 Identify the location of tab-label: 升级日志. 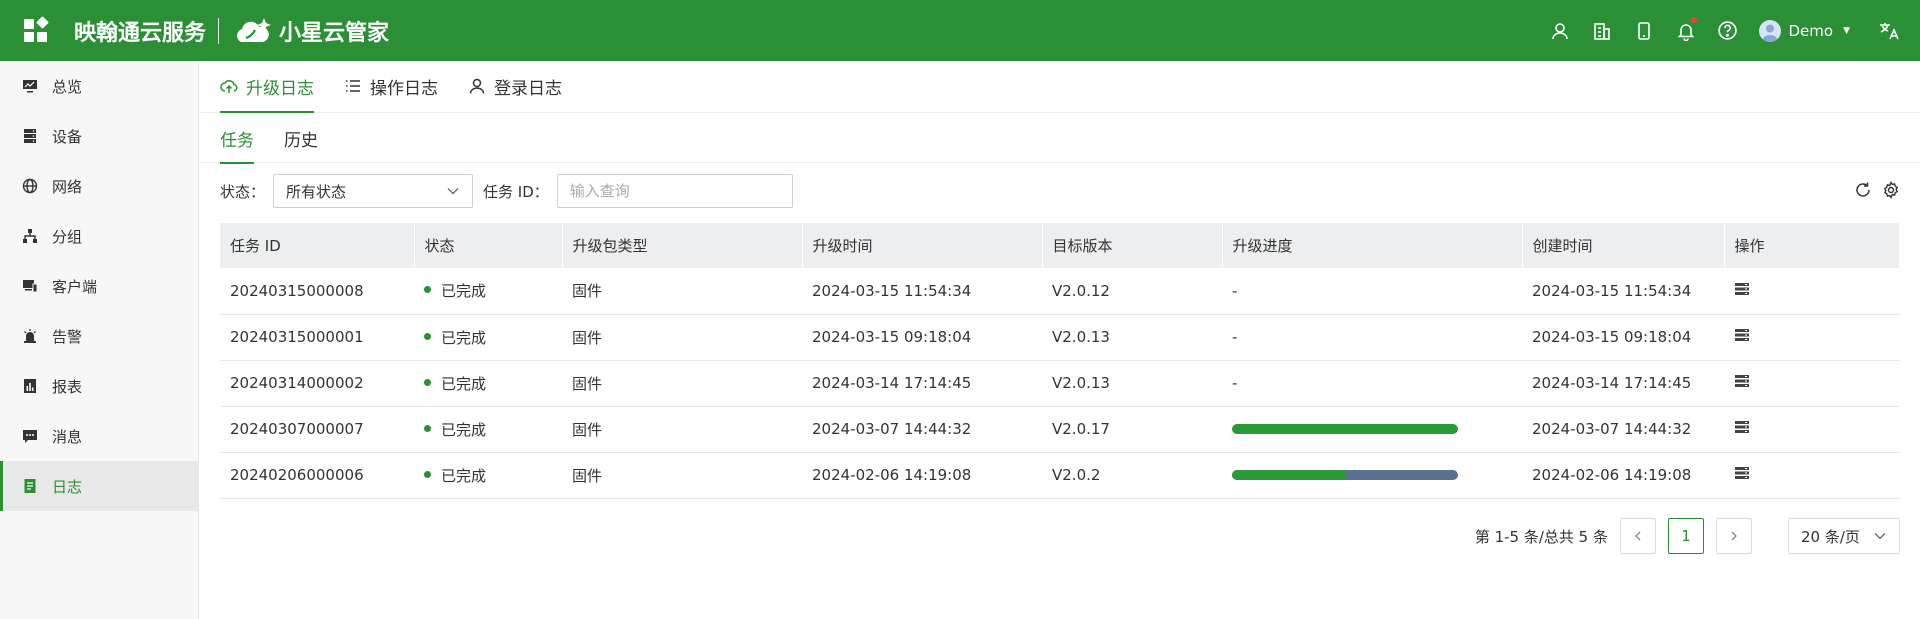
(280, 88).